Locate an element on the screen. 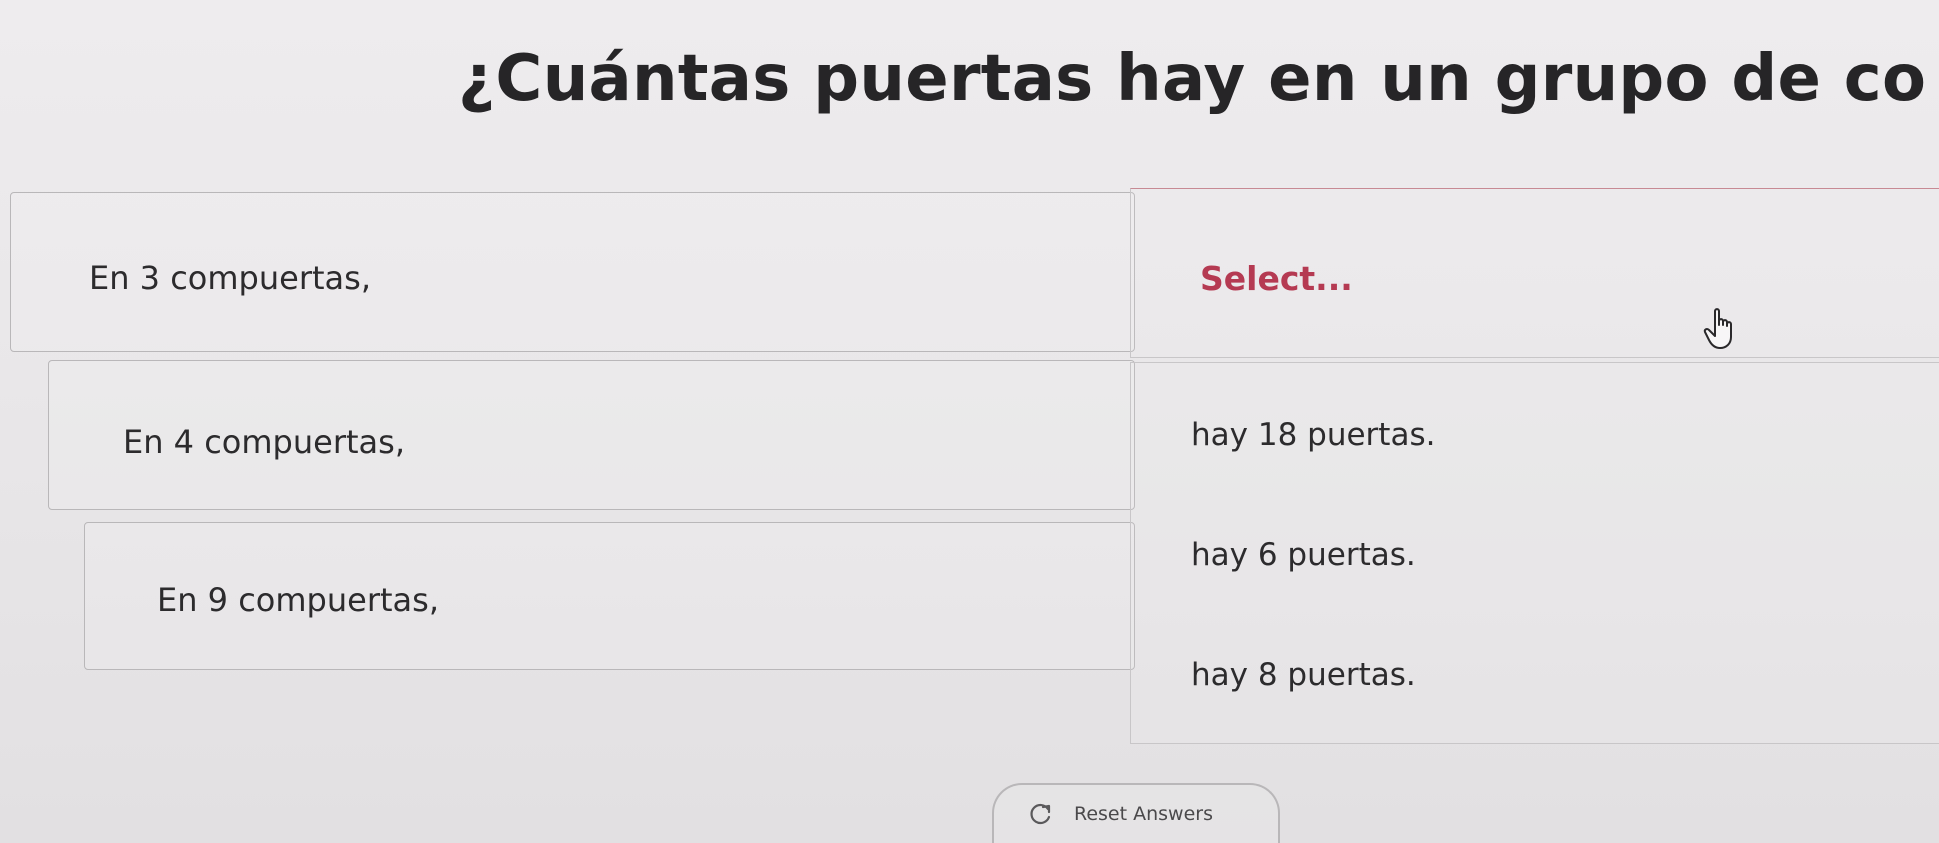 The height and width of the screenshot is (843, 1939). reset-answers-button: Reset Answers is located at coordinates (1136, 813).